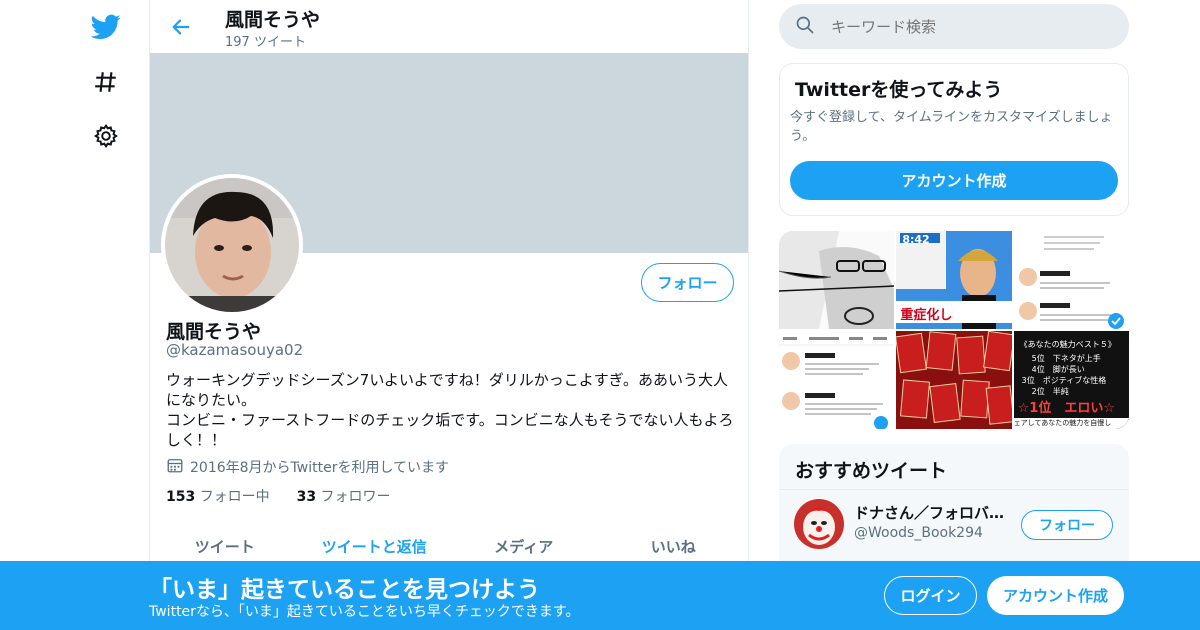 The width and height of the screenshot is (1200, 630). I want to click on ranking-5: 5位 下ネタが上手, so click(1066, 358).